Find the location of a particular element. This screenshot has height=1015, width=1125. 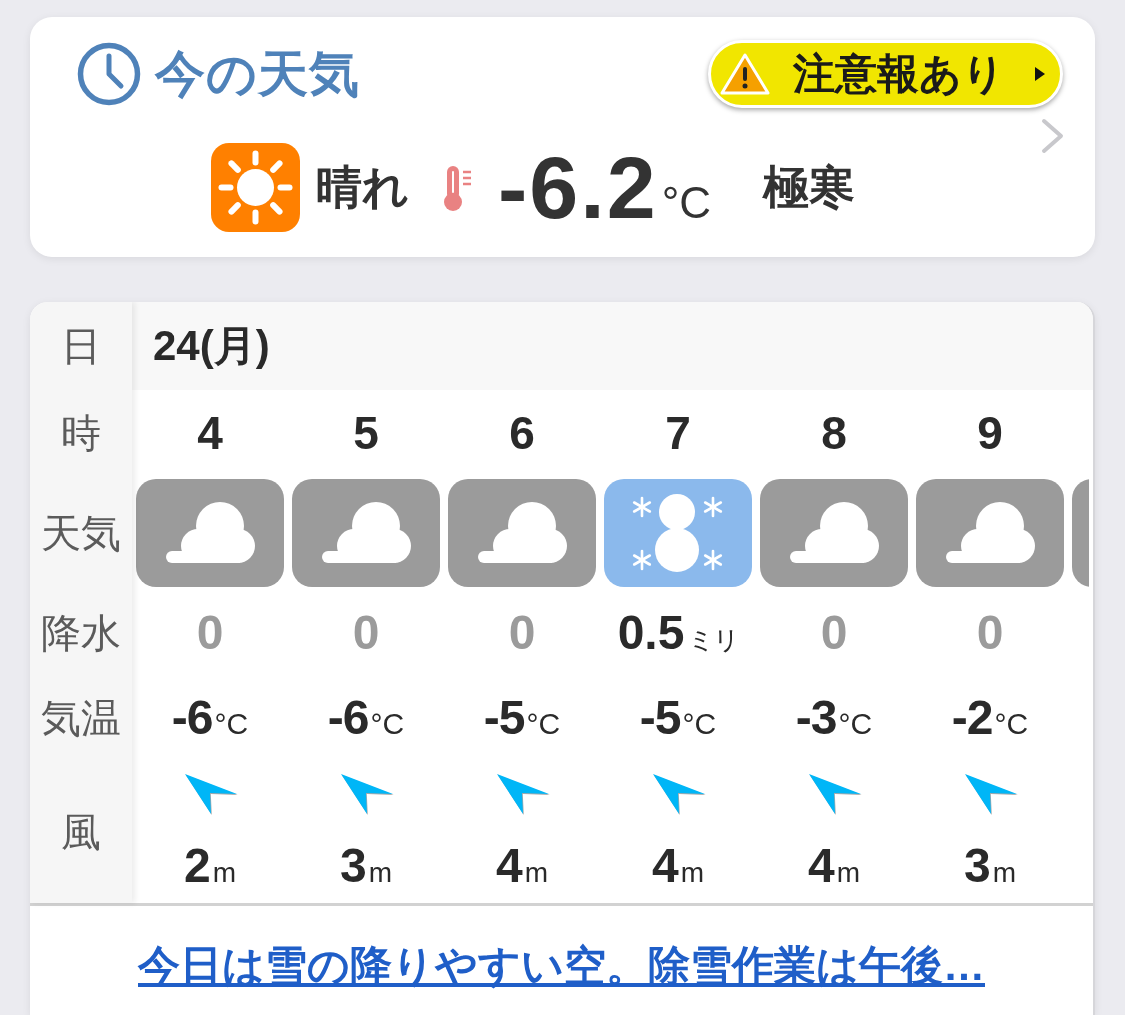

row-label: 時 is located at coordinates (81, 432).